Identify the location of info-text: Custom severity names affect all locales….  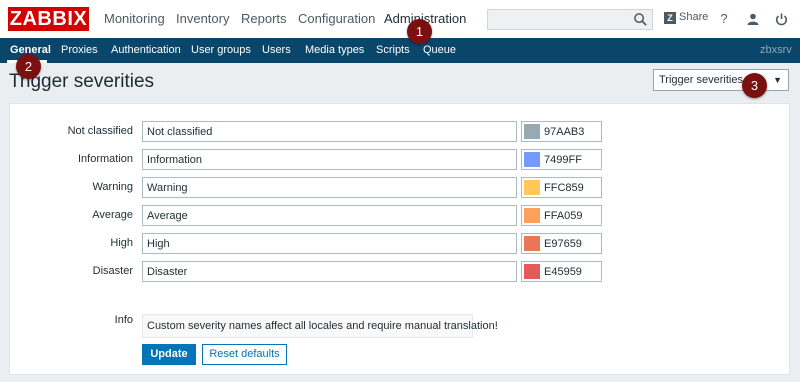
(322, 326).